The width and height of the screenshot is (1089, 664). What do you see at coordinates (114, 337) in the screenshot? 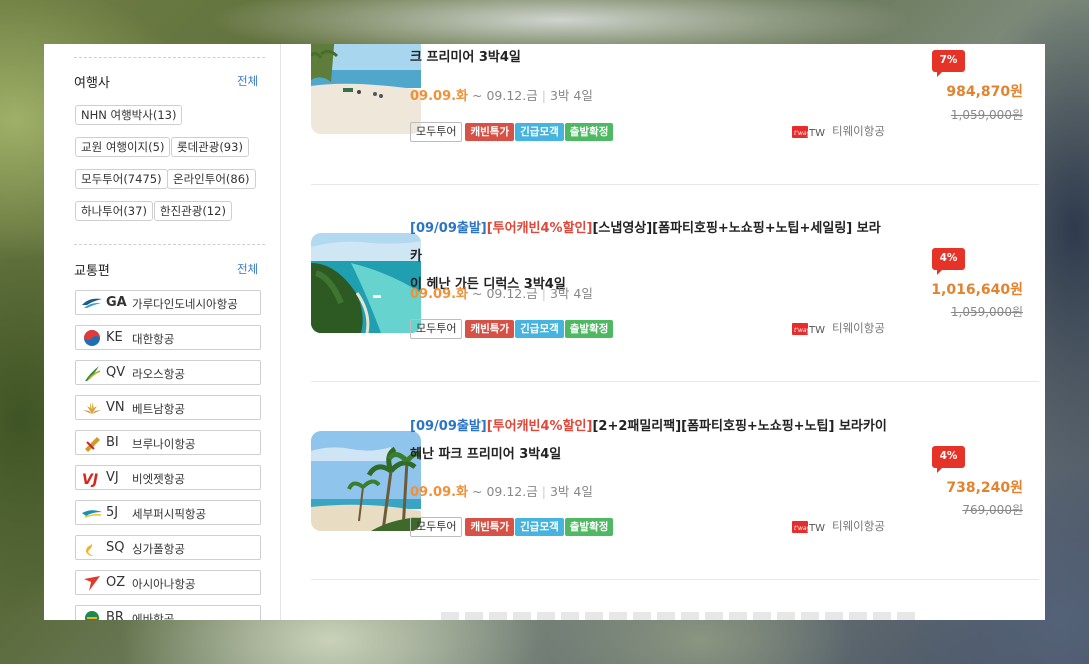
I see `airline-code: KE` at bounding box center [114, 337].